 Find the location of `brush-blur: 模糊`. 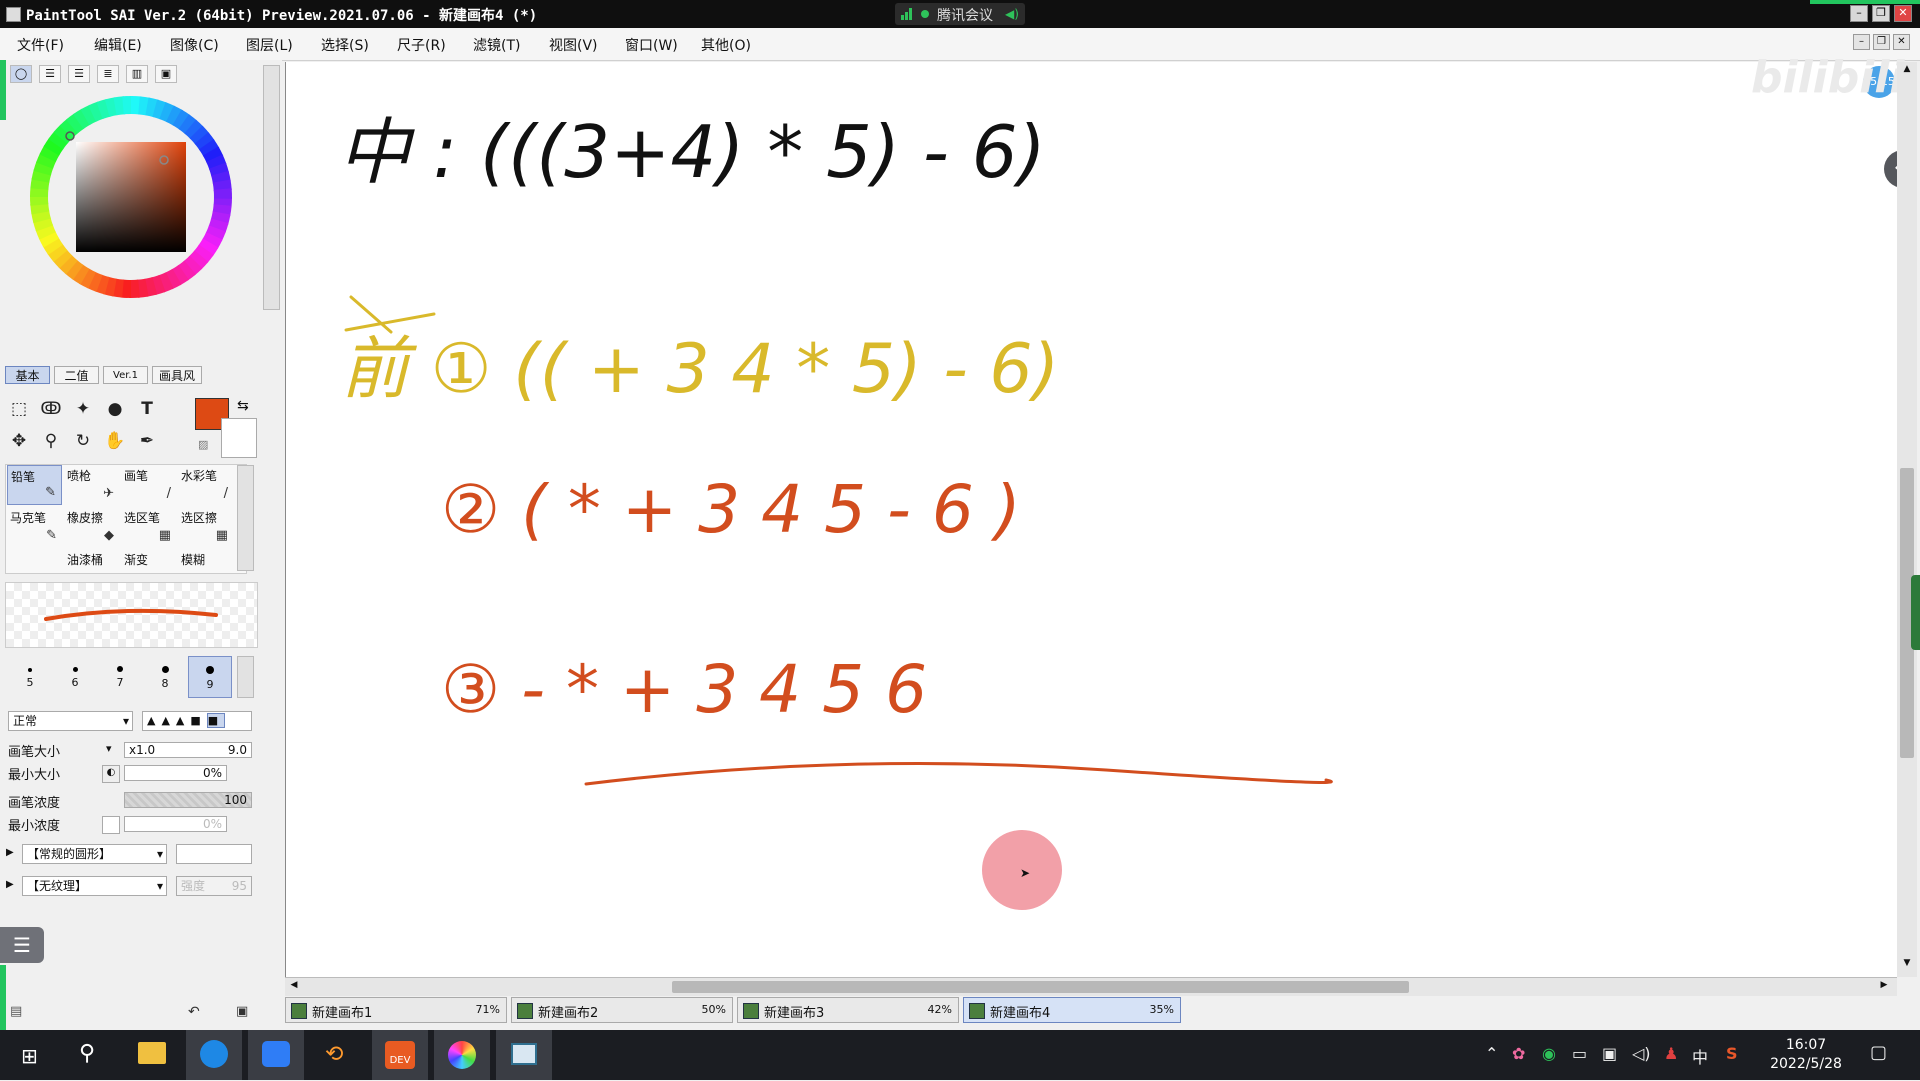

brush-blur: 模糊 is located at coordinates (205, 560).